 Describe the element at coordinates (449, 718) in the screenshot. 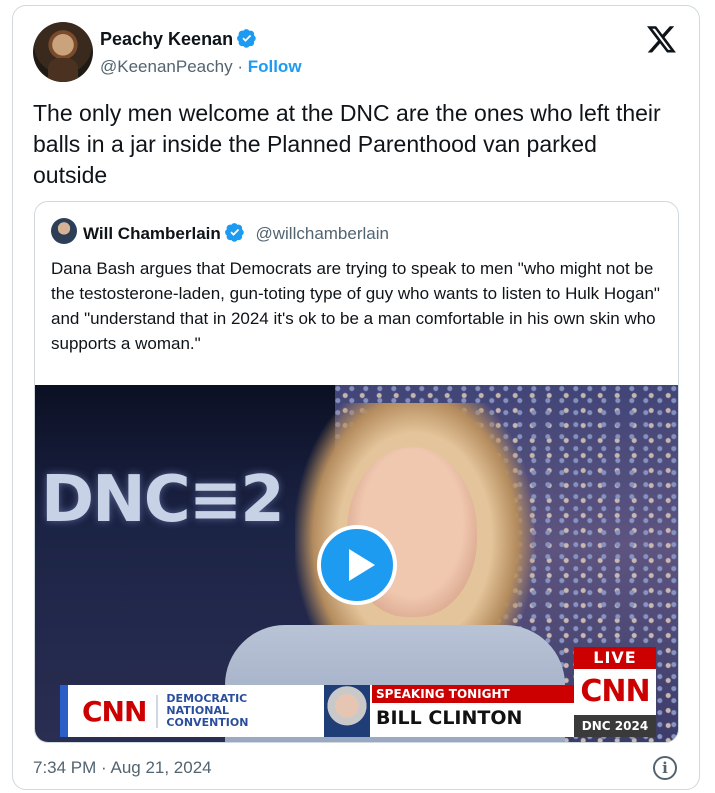

I see `speaker-name: BILL CLINTON` at that location.